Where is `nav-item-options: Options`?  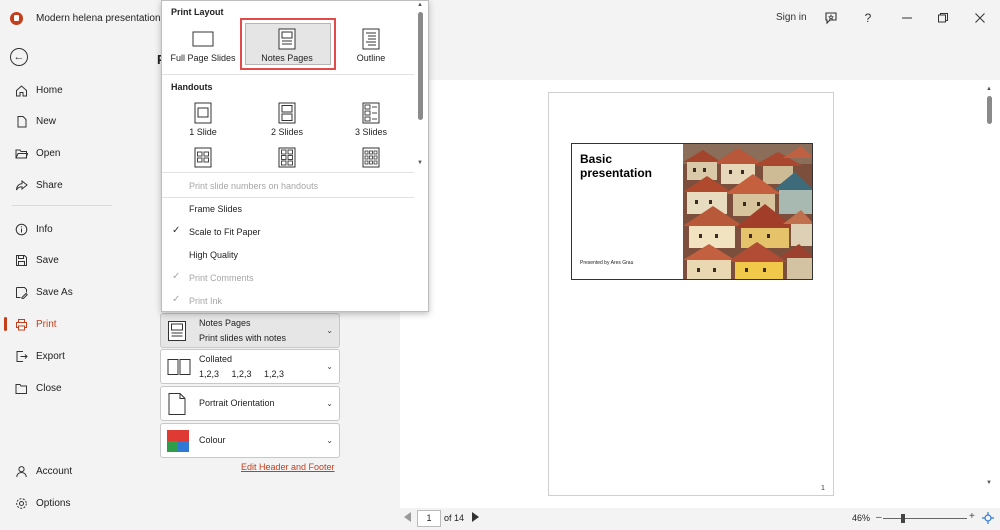
nav-item-options: Options is located at coordinates (62, 503).